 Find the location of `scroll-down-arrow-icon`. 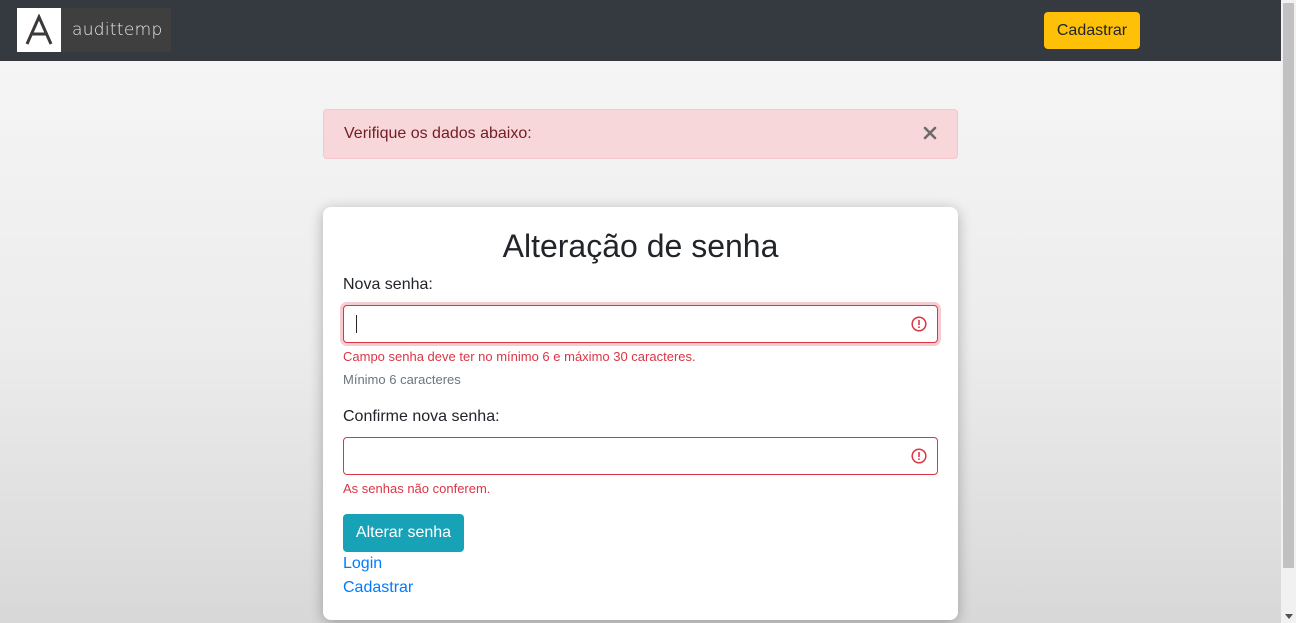

scroll-down-arrow-icon is located at coordinates (1289, 616).